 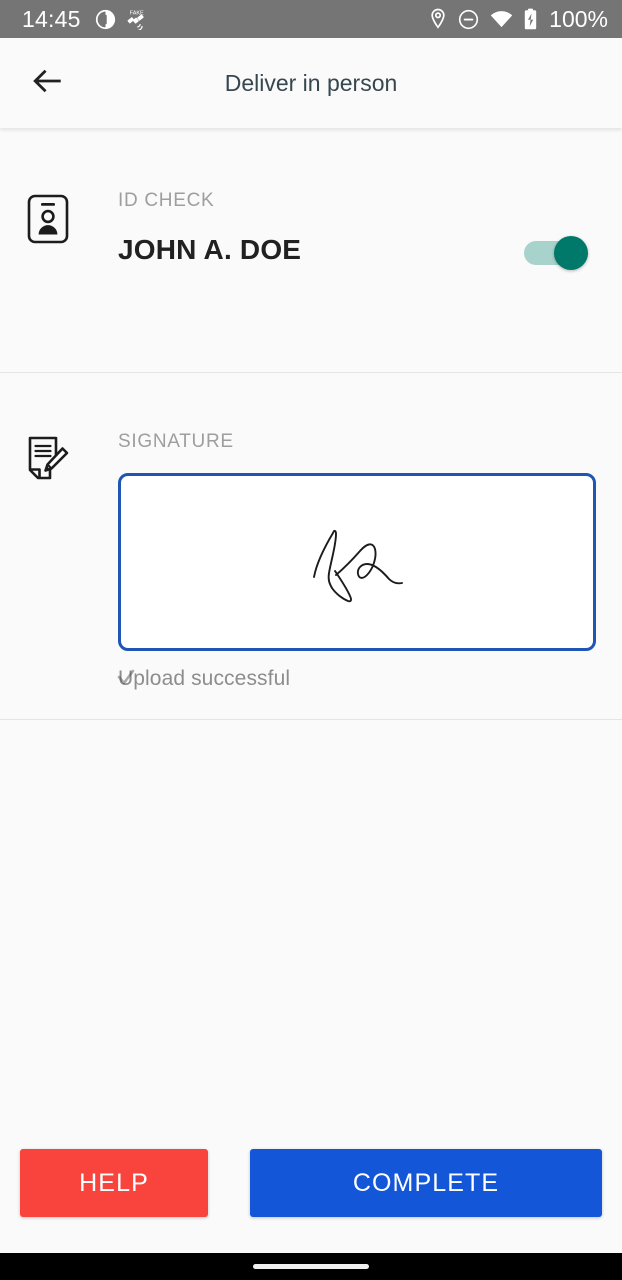 What do you see at coordinates (438, 19) in the screenshot?
I see `location-pin-icon` at bounding box center [438, 19].